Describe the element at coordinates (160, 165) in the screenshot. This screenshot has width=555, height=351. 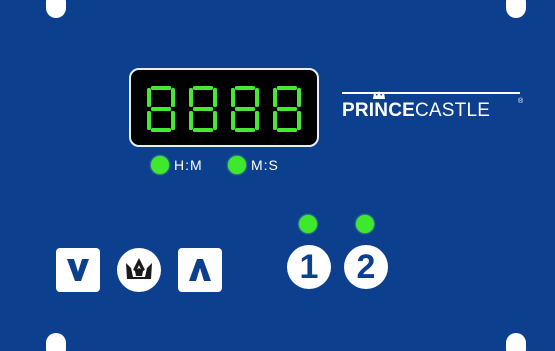
I see `hm-indicator-led` at that location.